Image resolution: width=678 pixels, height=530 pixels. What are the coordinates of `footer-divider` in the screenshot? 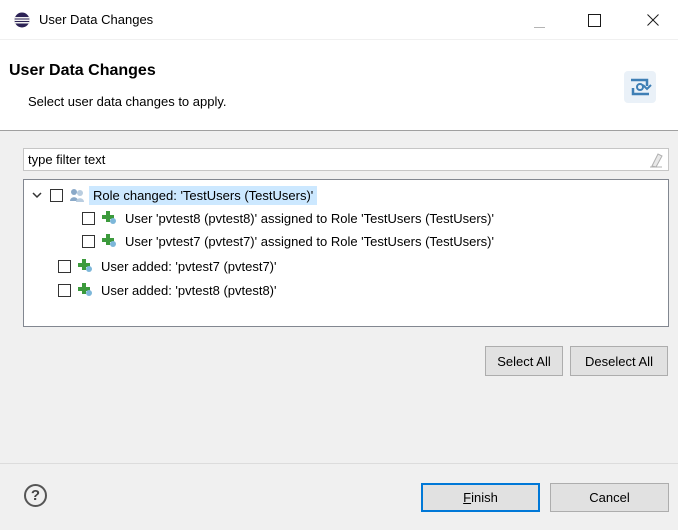 It's located at (339, 463).